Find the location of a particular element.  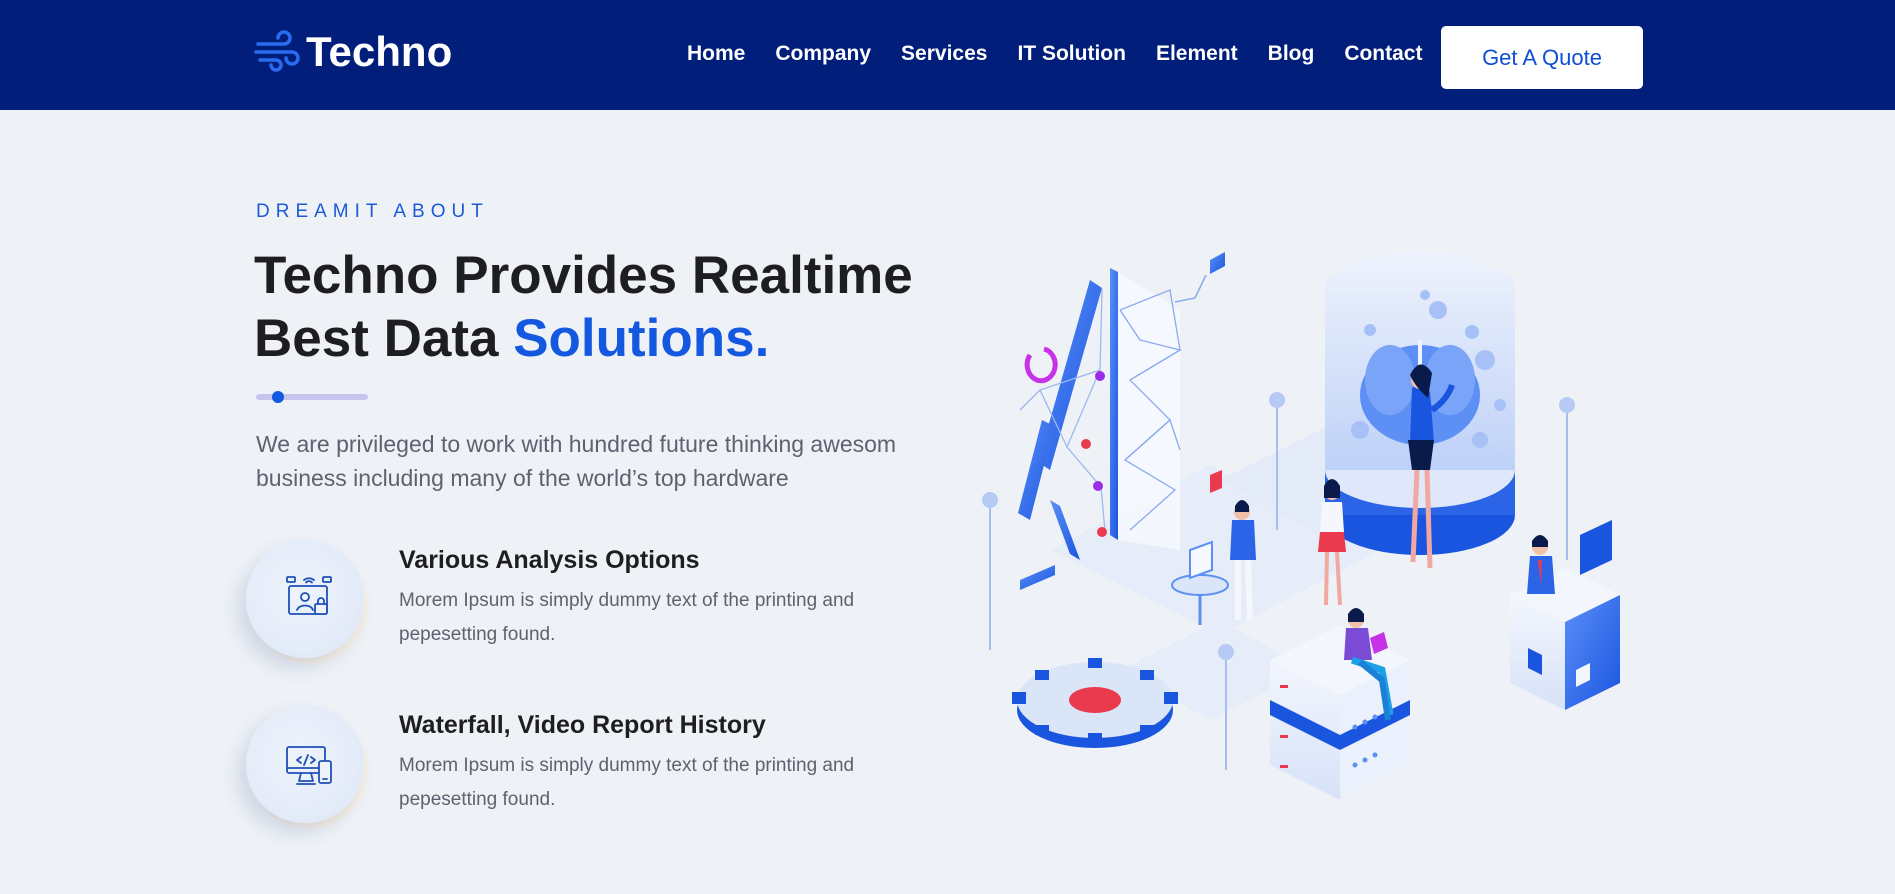

section-eyebrow: DREAMIT ABOUT is located at coordinates (372, 211).